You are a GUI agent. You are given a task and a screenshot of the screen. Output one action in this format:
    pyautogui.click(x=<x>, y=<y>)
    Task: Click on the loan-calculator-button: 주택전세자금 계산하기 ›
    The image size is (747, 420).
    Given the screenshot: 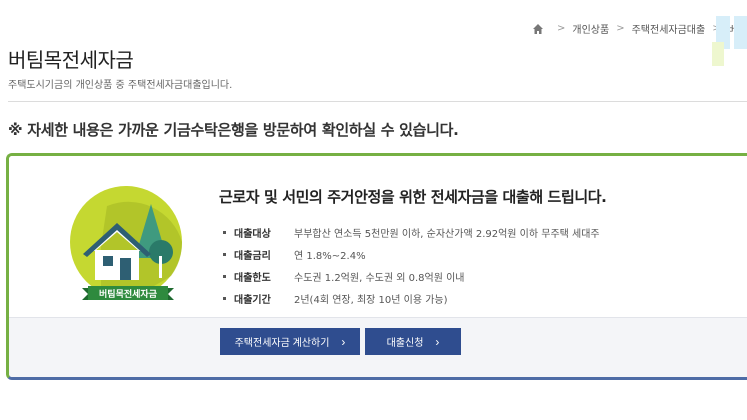 What is the action you would take?
    pyautogui.click(x=290, y=341)
    